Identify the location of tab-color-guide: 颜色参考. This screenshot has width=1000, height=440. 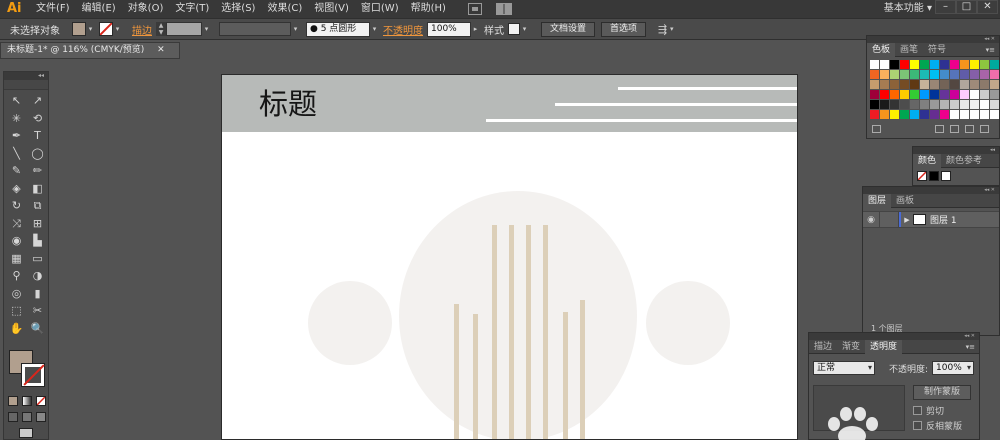
(964, 161).